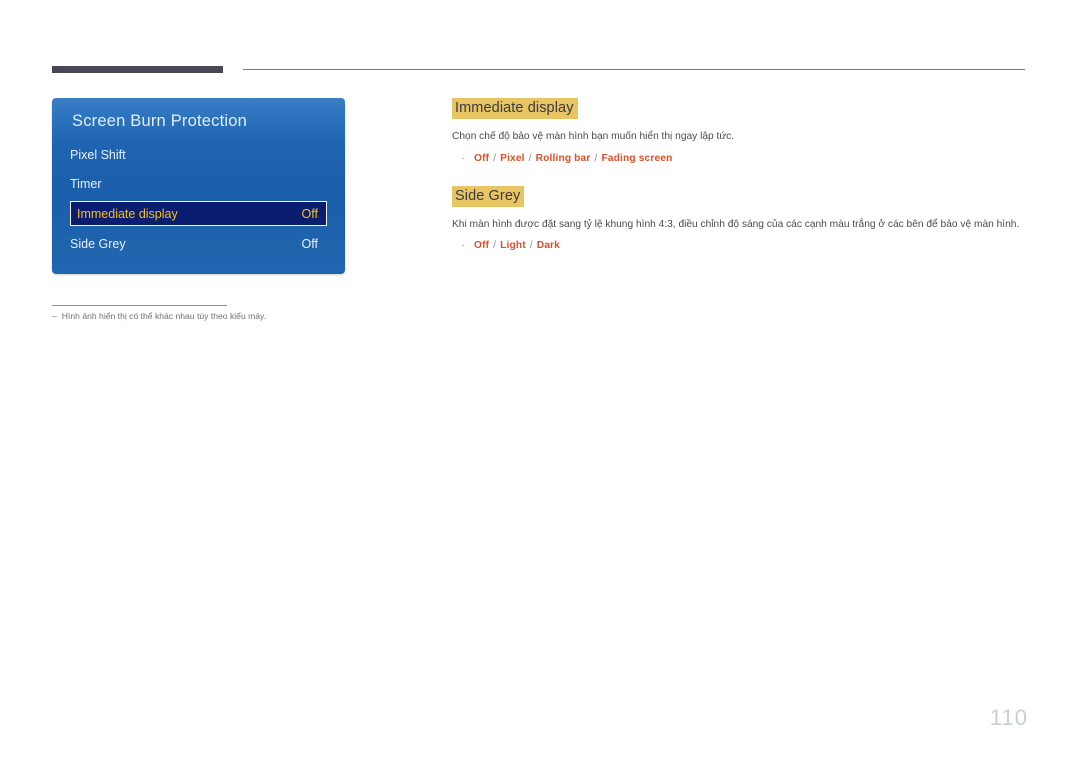 Image resolution: width=1080 pixels, height=763 pixels. I want to click on option-values: Off / Light / Dark, so click(517, 245).